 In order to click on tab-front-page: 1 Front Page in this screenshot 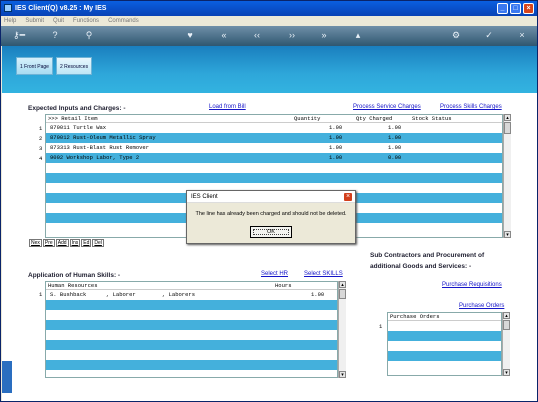, I will do `click(34, 66)`.